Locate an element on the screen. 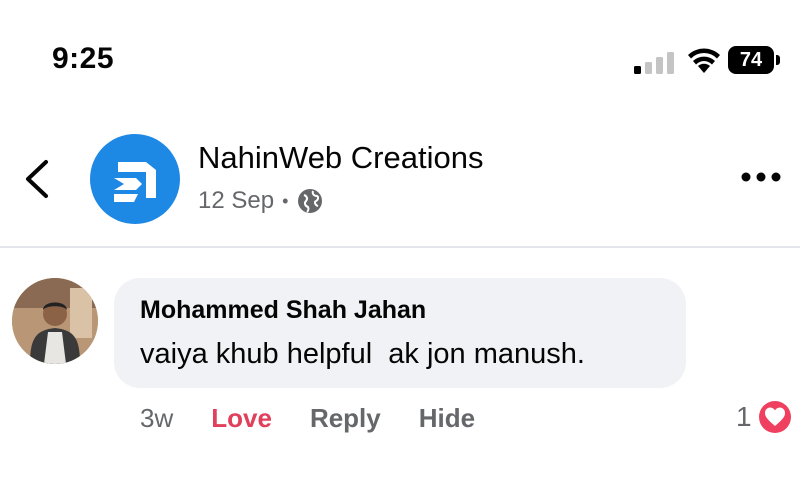  reply-button: Reply is located at coordinates (345, 418).